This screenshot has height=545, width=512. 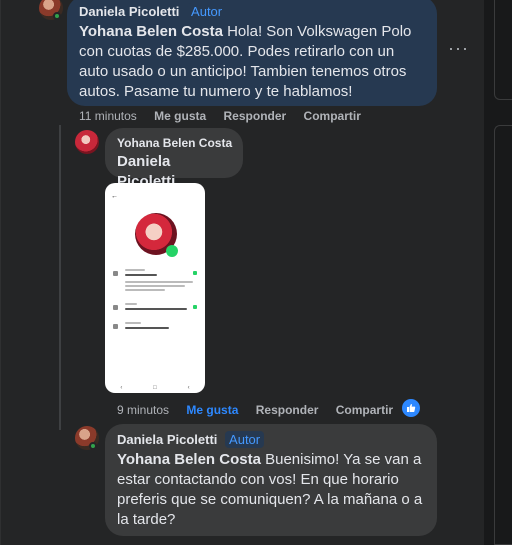 I want to click on comment-author: Yohana Belen Costa, so click(x=174, y=143).